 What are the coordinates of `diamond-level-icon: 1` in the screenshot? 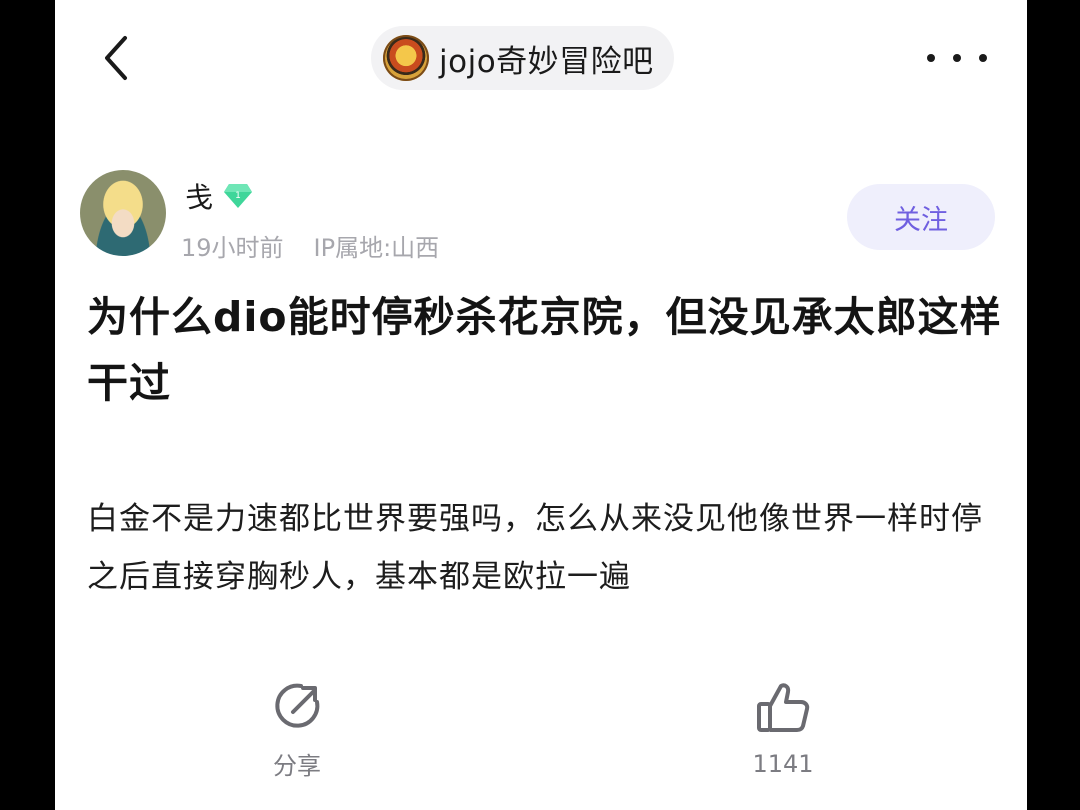 It's located at (238, 196).